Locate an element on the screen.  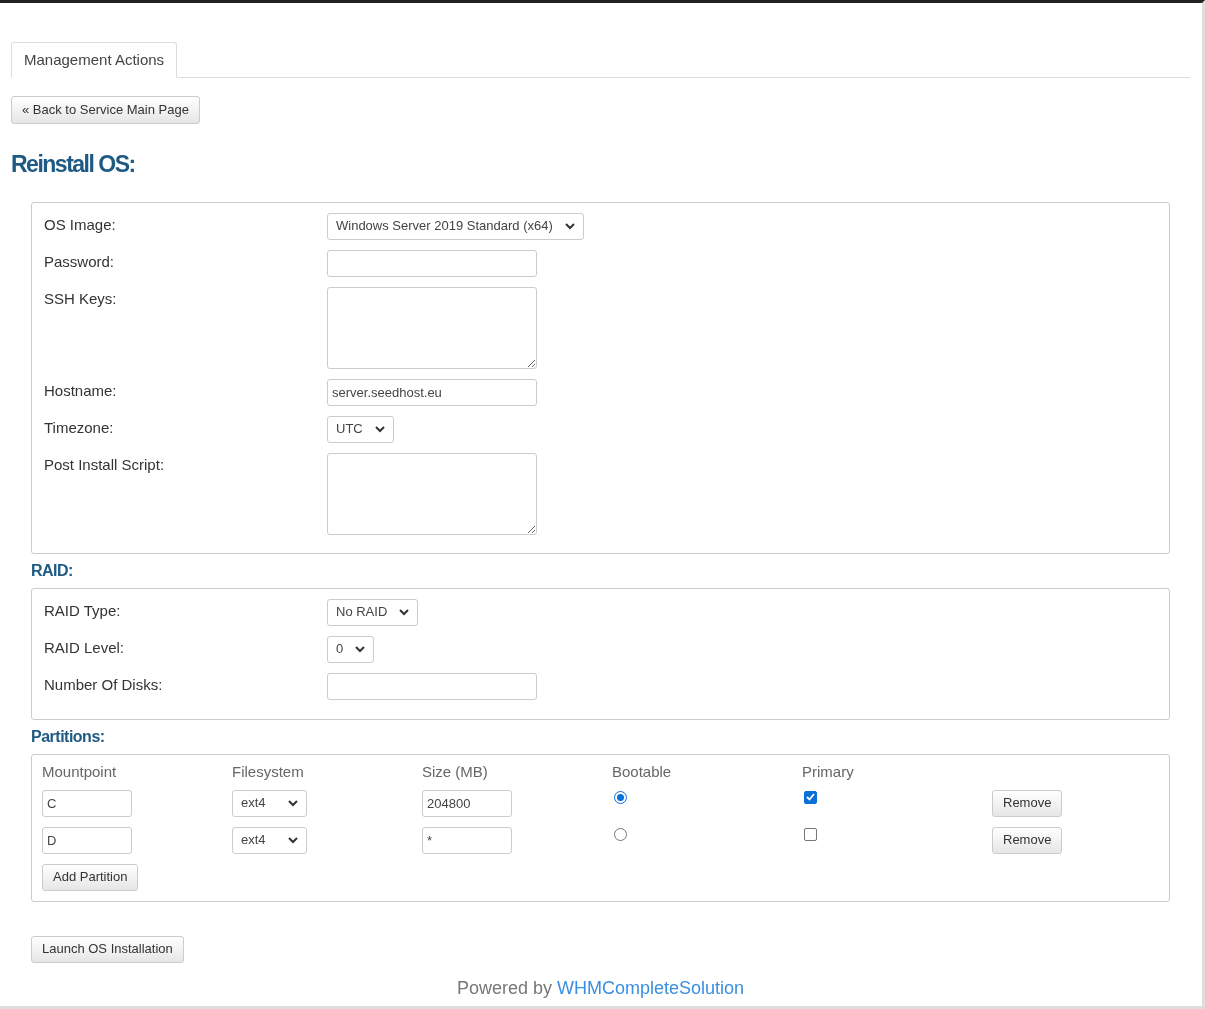
select-field: No RAID is located at coordinates (373, 612).